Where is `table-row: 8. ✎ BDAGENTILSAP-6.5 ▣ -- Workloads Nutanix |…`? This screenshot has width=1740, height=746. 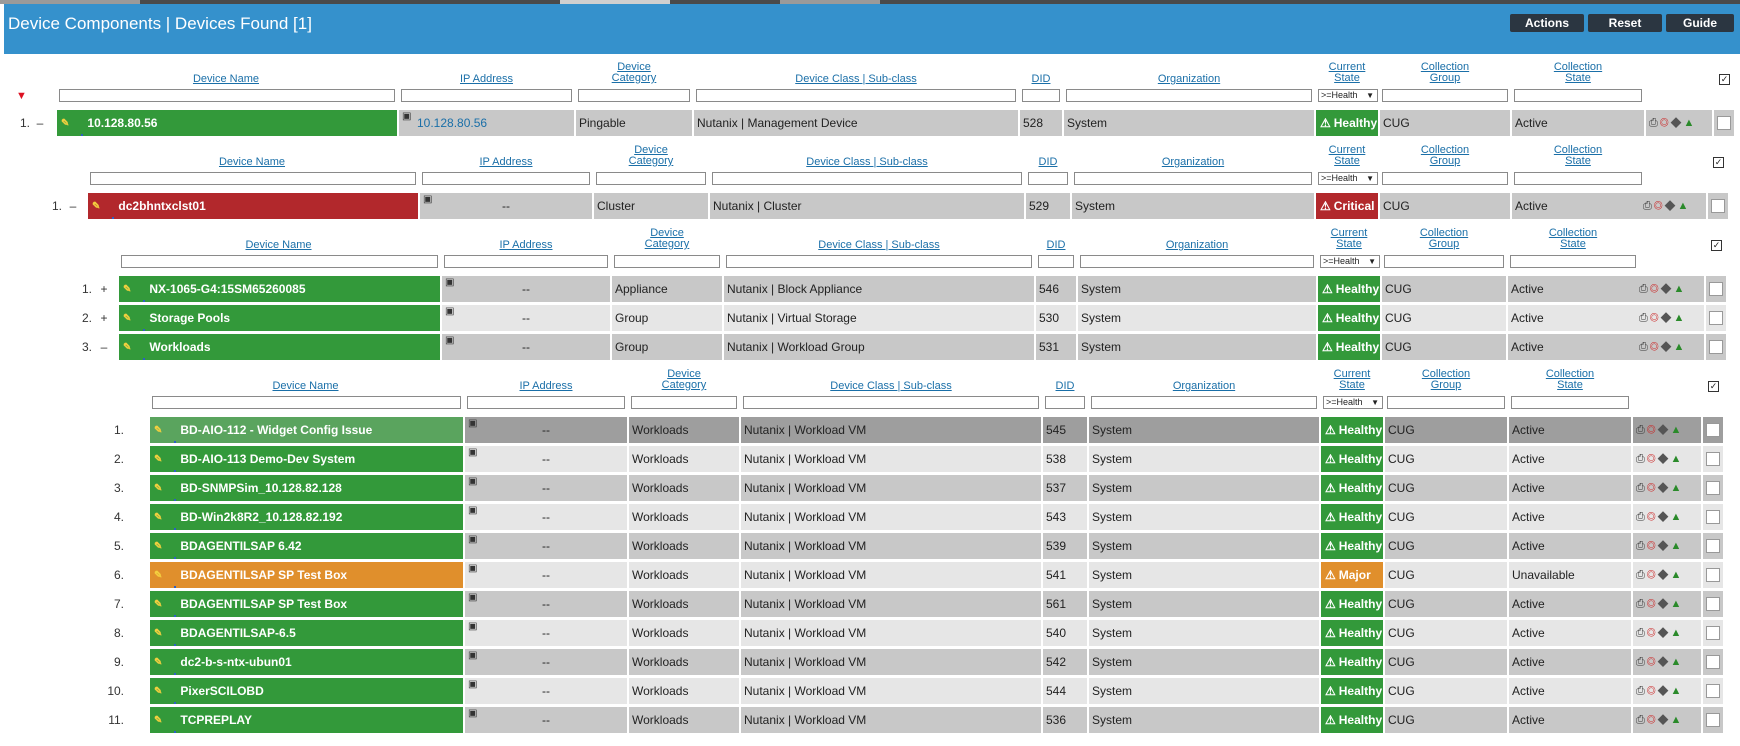 table-row: 8. ✎ BDAGENTILSAP-6.5 ▣ -- Workloads Nutanix |… is located at coordinates (870, 633).